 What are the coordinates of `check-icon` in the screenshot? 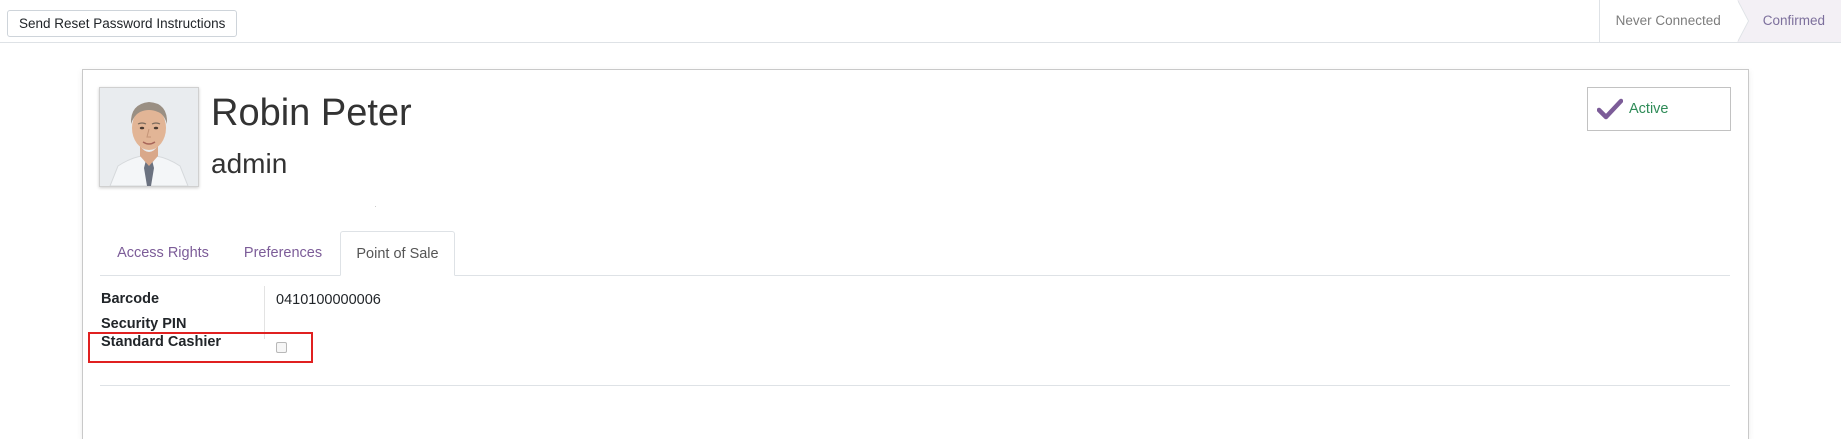 It's located at (1610, 109).